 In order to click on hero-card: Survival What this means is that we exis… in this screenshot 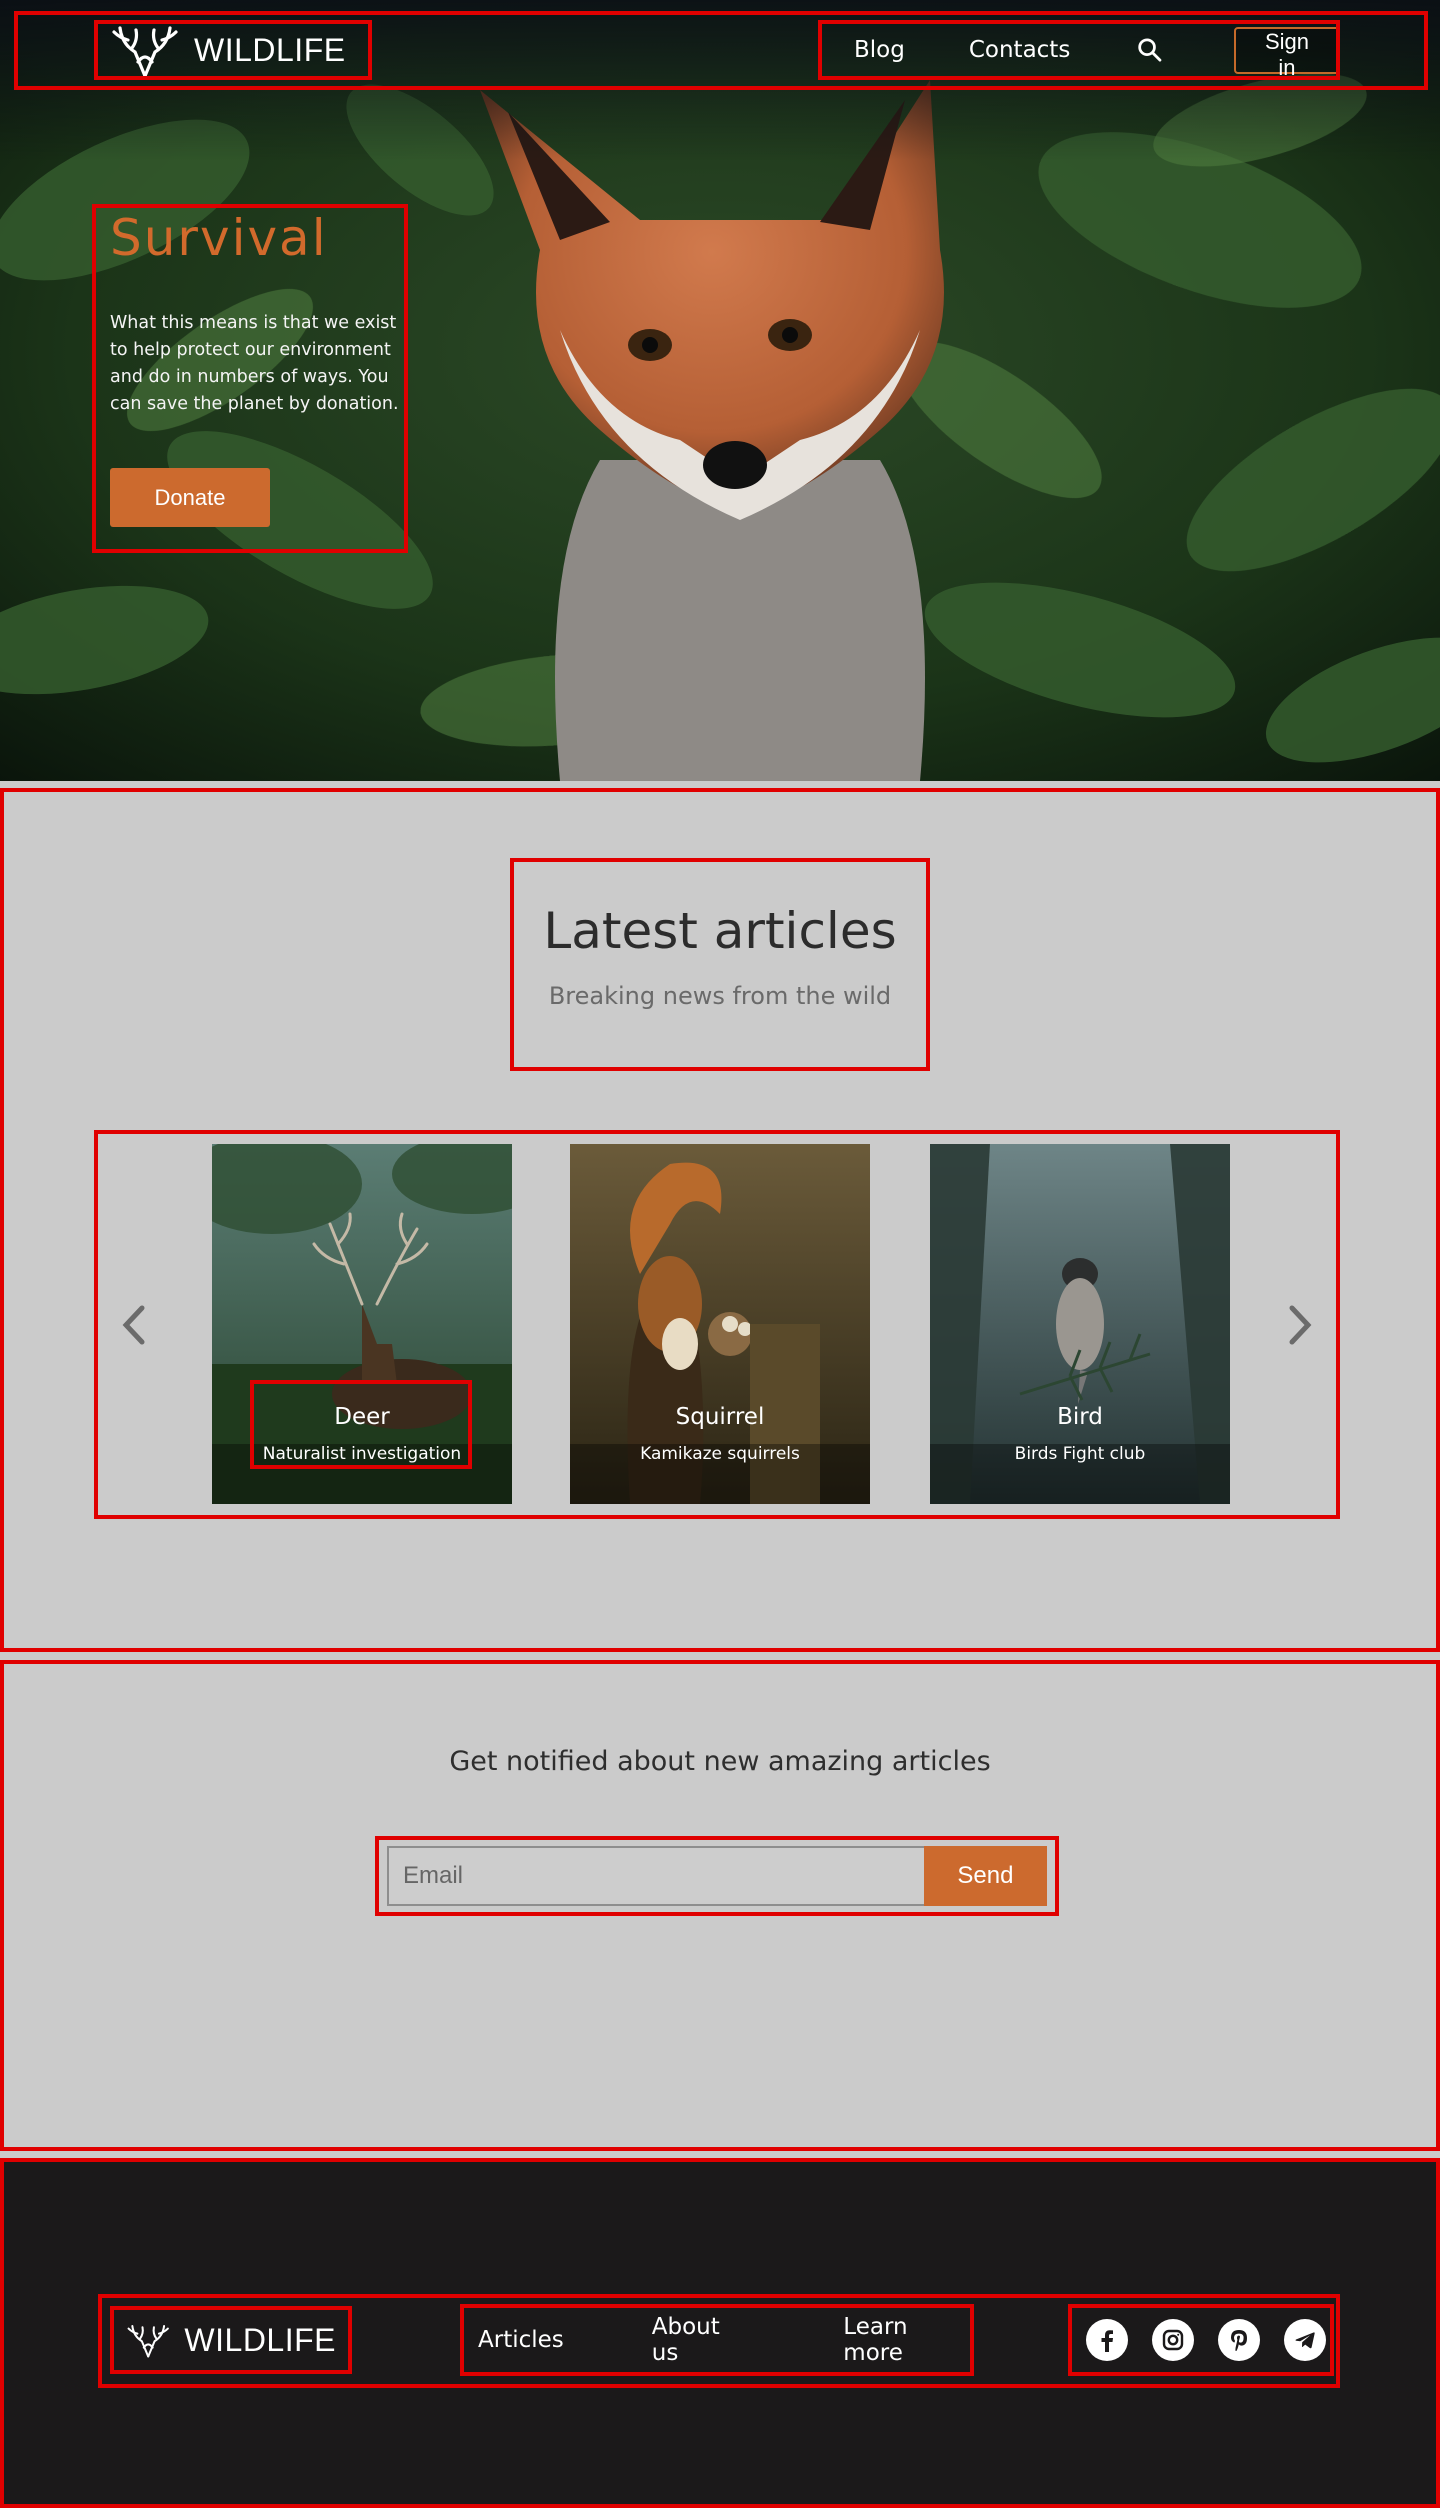, I will do `click(250, 378)`.